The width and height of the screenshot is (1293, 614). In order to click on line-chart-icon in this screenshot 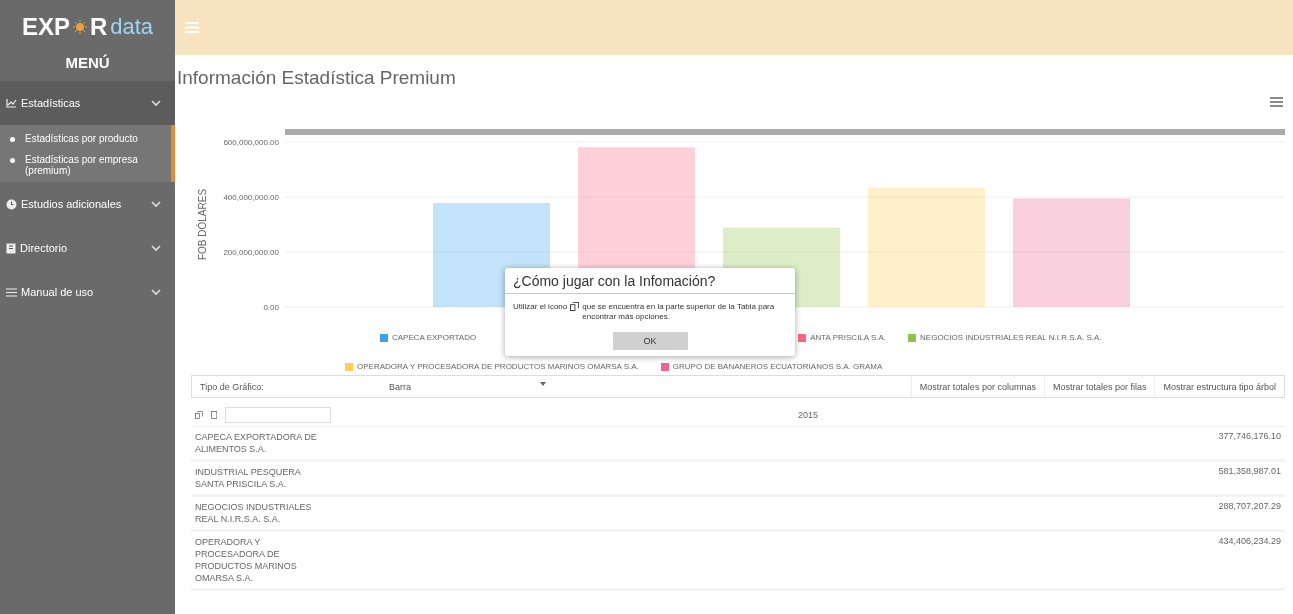, I will do `click(11, 103)`.